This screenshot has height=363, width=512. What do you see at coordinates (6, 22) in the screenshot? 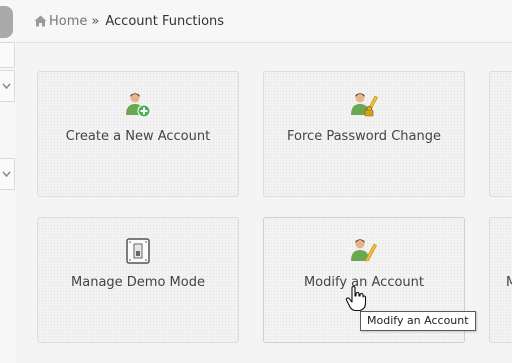
I see `logo-icon` at bounding box center [6, 22].